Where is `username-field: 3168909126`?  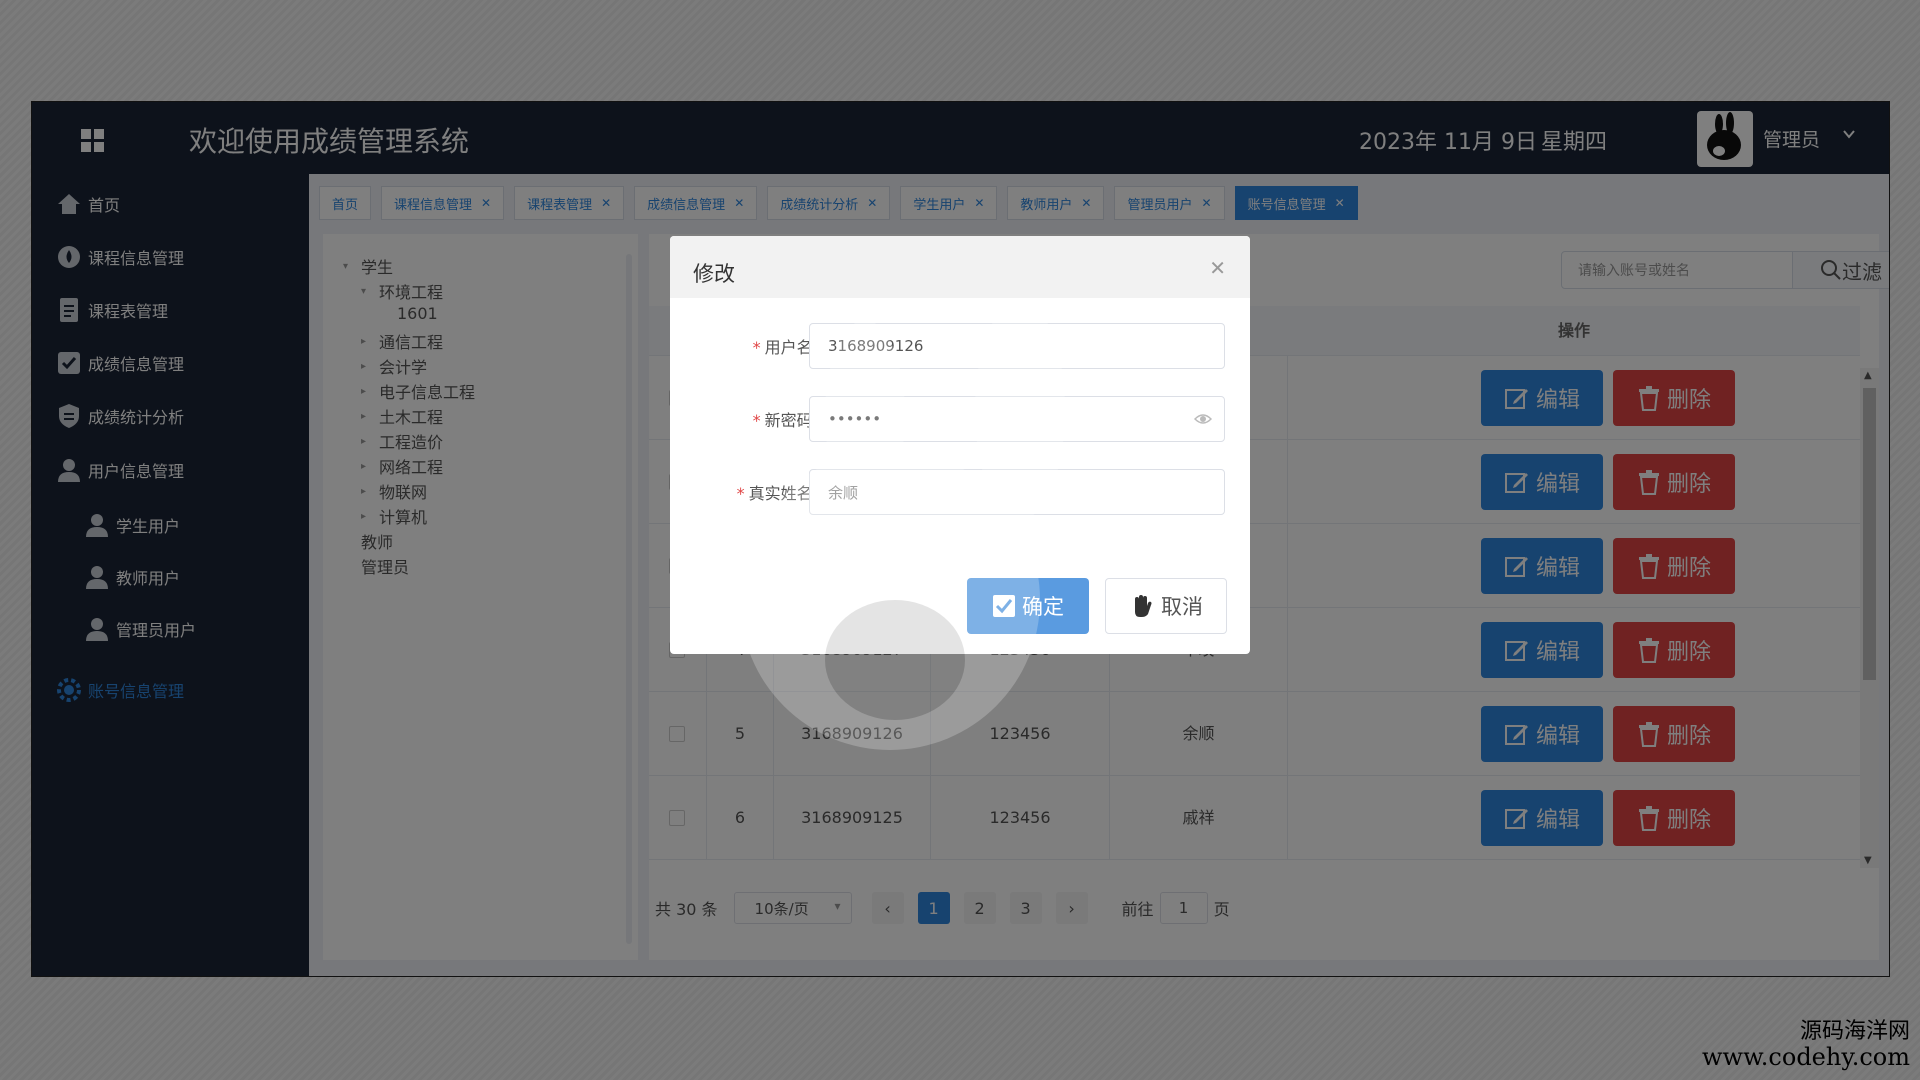 username-field: 3168909126 is located at coordinates (1017, 346).